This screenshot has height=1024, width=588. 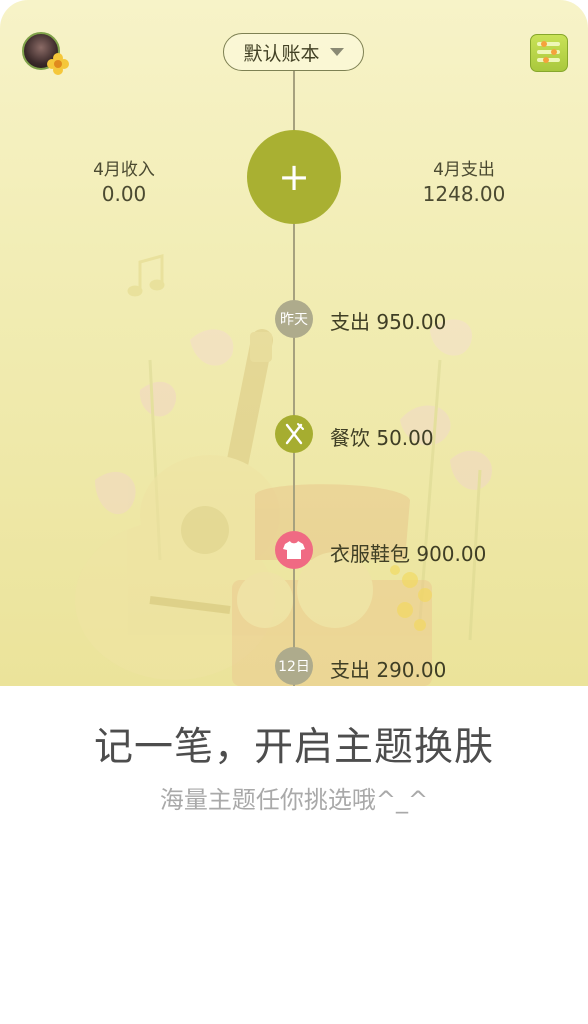 What do you see at coordinates (146, 275) in the screenshot?
I see `music-note-icon` at bounding box center [146, 275].